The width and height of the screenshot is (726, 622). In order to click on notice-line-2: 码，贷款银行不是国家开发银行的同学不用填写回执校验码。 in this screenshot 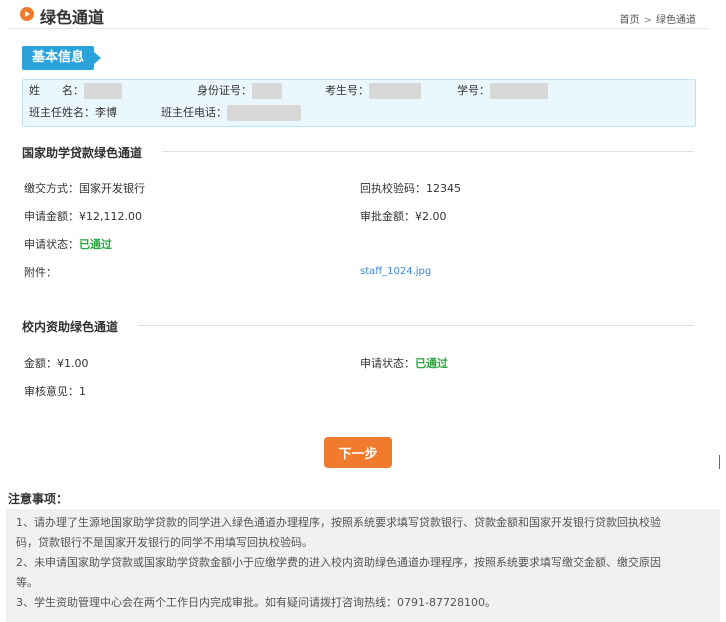, I will do `click(164, 542)`.